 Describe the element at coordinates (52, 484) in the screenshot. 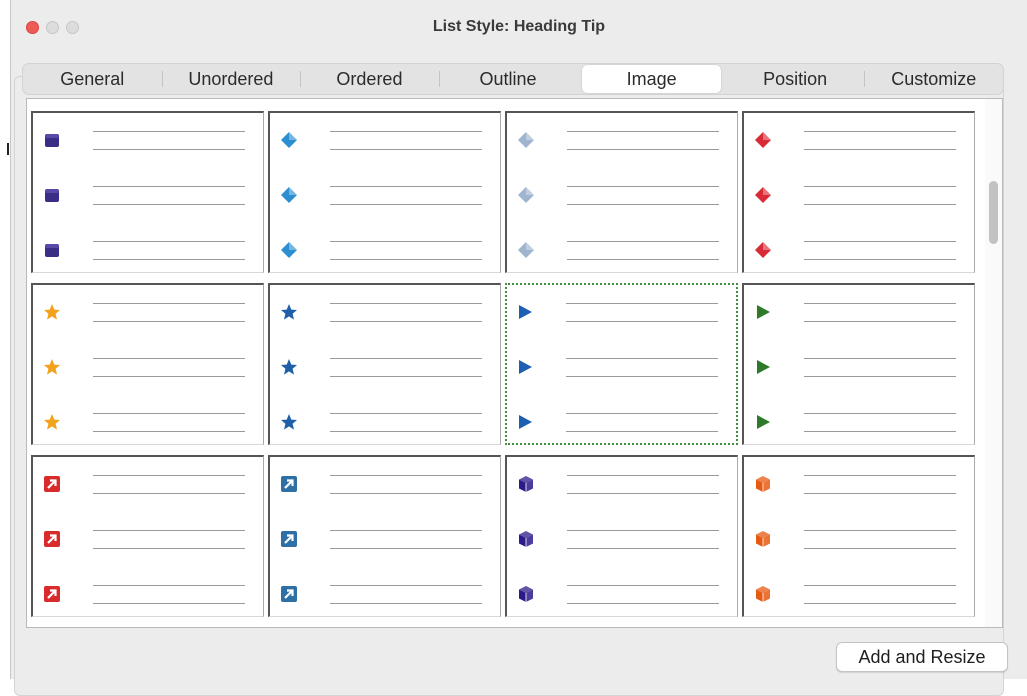

I see `arrow-box-red-icon` at that location.